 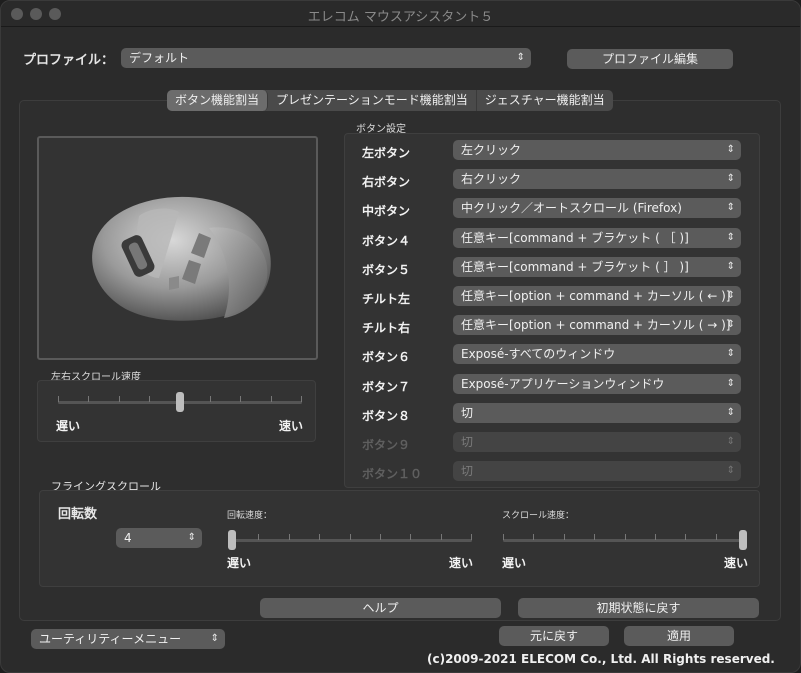 What do you see at coordinates (386, 182) in the screenshot?
I see `button-row-label: 右ボタン` at bounding box center [386, 182].